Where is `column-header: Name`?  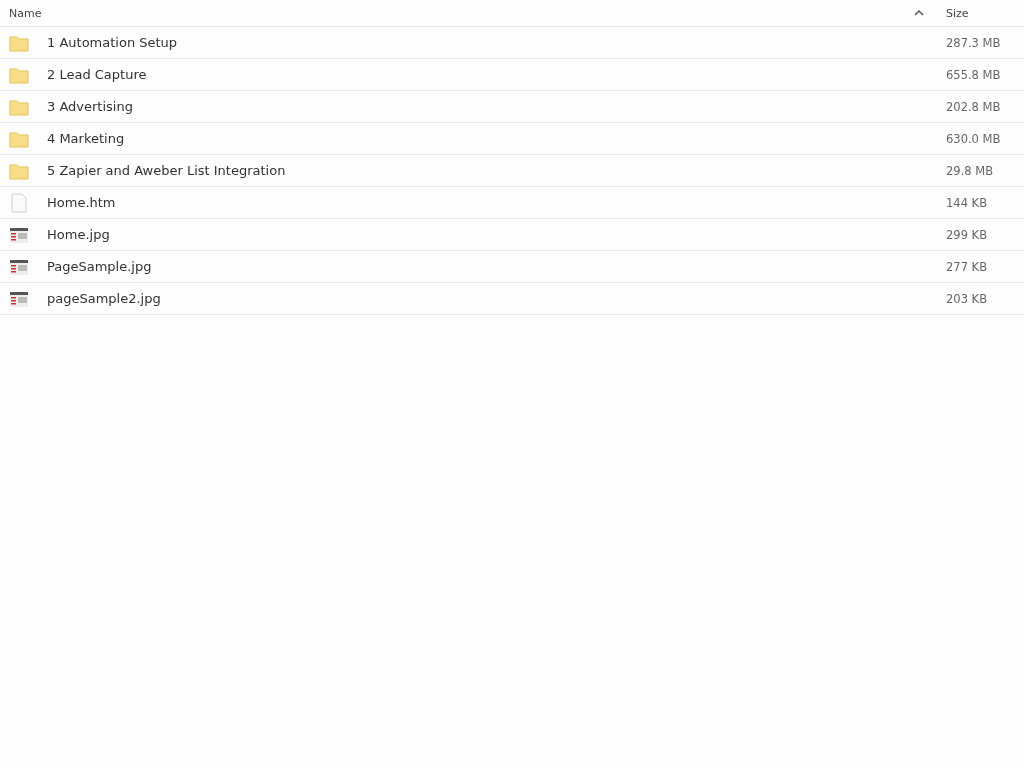
column-header: Name is located at coordinates (457, 13).